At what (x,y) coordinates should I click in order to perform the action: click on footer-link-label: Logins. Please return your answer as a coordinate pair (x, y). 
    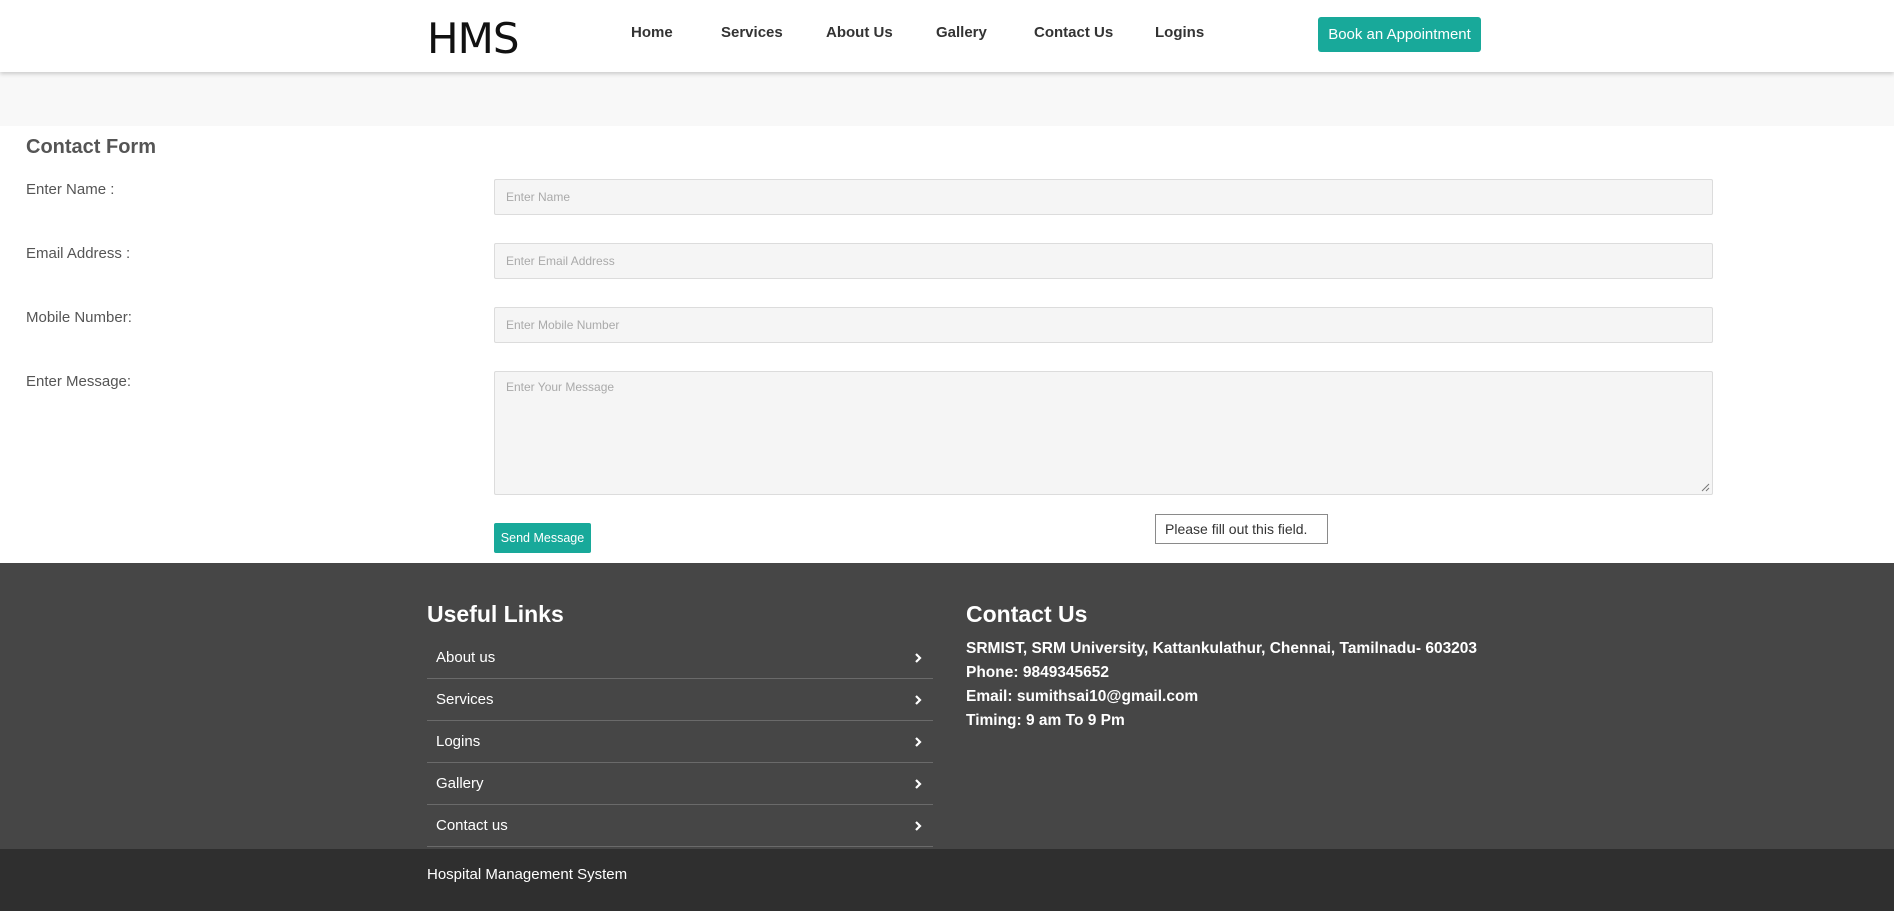
    Looking at the image, I should click on (458, 741).